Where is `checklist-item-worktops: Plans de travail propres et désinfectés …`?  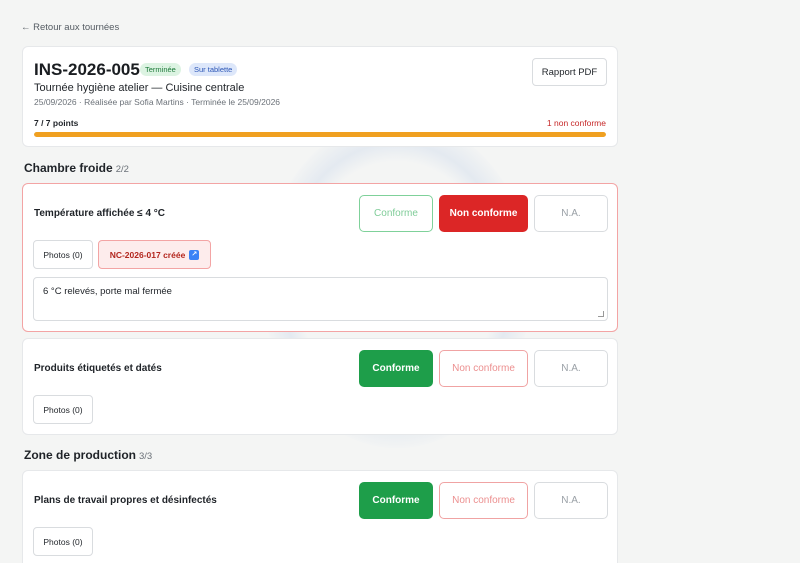 checklist-item-worktops: Plans de travail propres et désinfectés … is located at coordinates (320, 516).